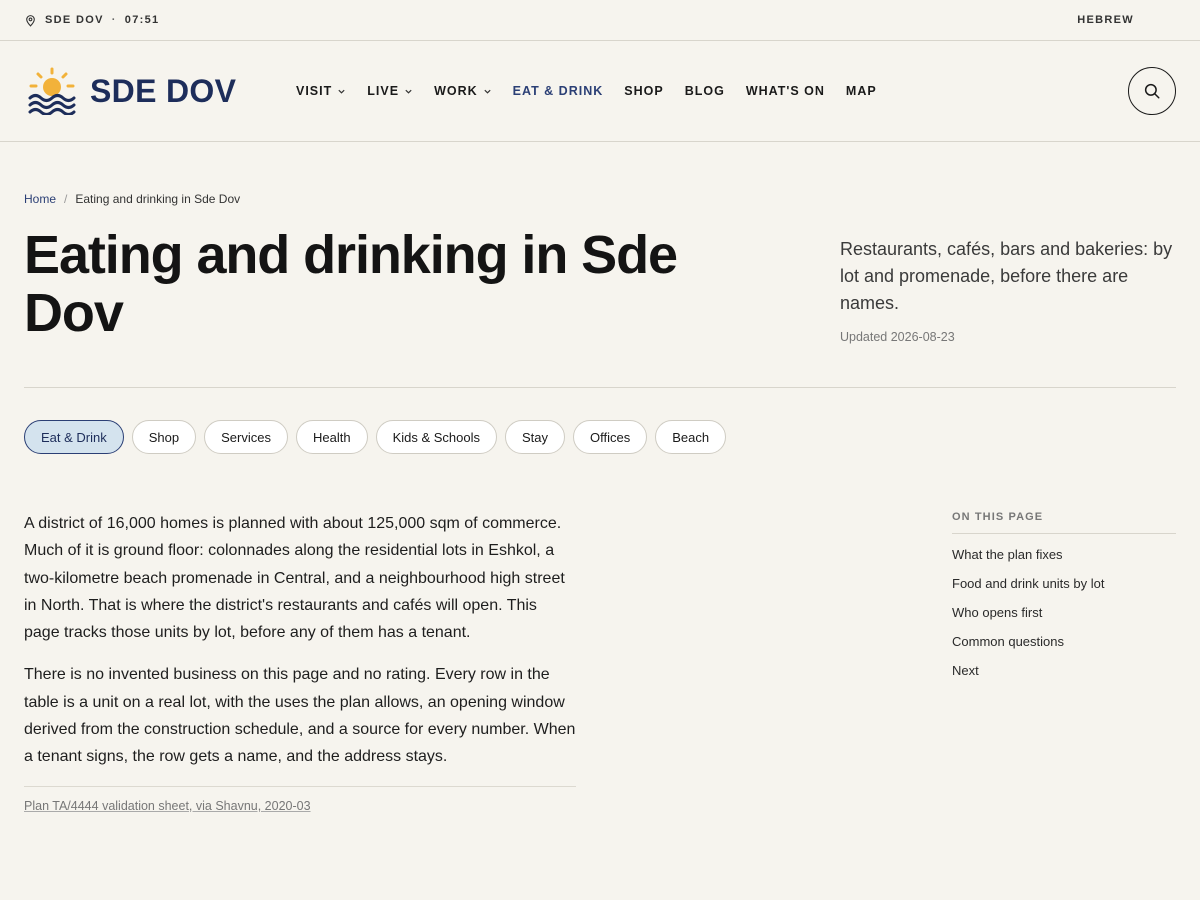 The width and height of the screenshot is (1200, 900). I want to click on breadcrumb-home-link: Home, so click(40, 199).